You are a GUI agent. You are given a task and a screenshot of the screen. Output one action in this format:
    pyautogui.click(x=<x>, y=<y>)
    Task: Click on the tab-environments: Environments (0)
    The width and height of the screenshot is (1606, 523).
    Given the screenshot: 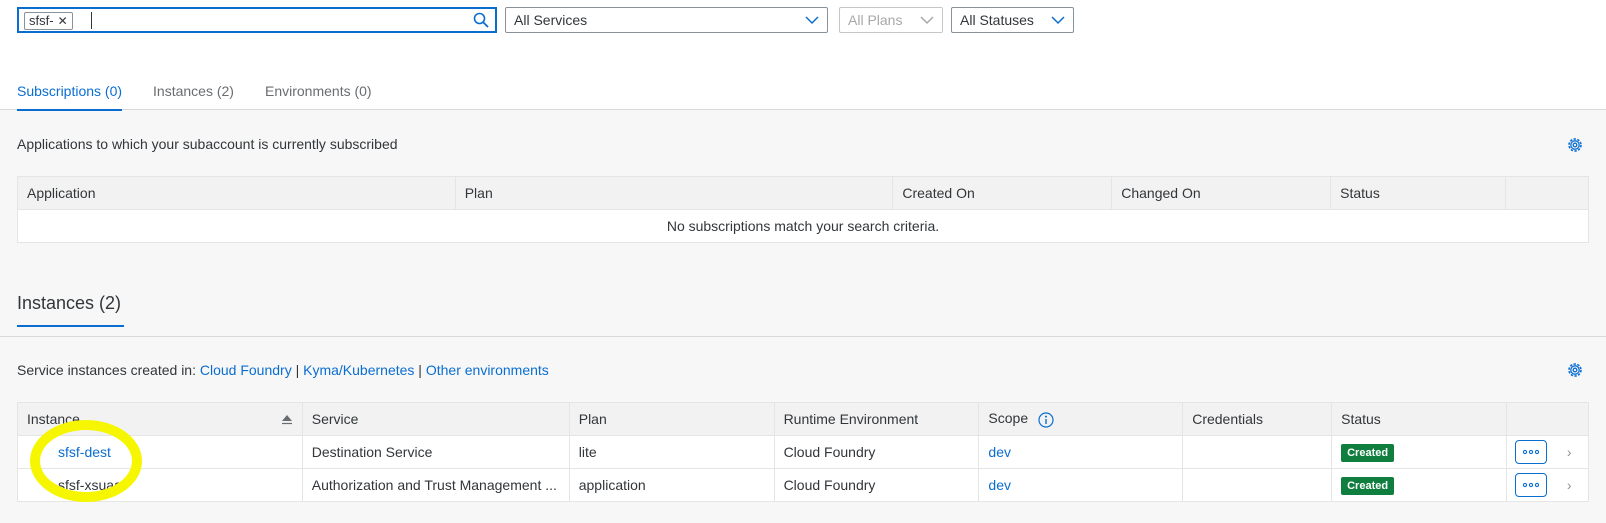 What is the action you would take?
    pyautogui.click(x=318, y=94)
    